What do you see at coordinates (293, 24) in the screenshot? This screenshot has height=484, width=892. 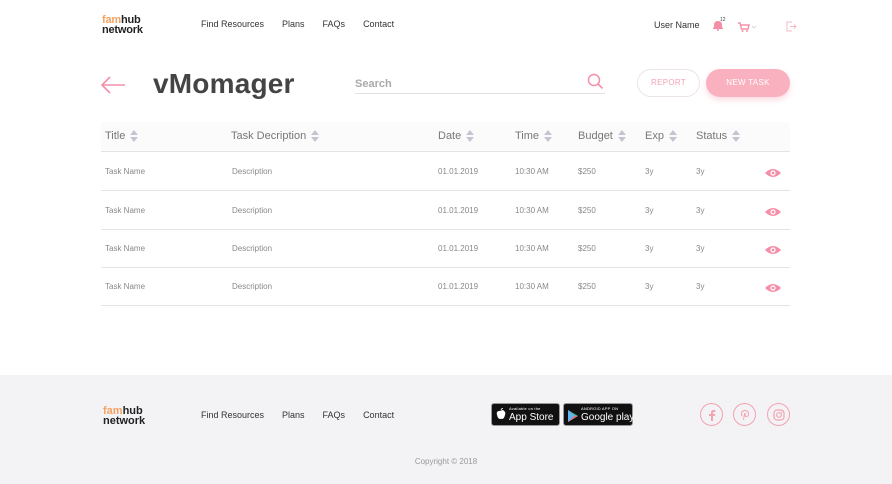 I see `nav-plans: Plans` at bounding box center [293, 24].